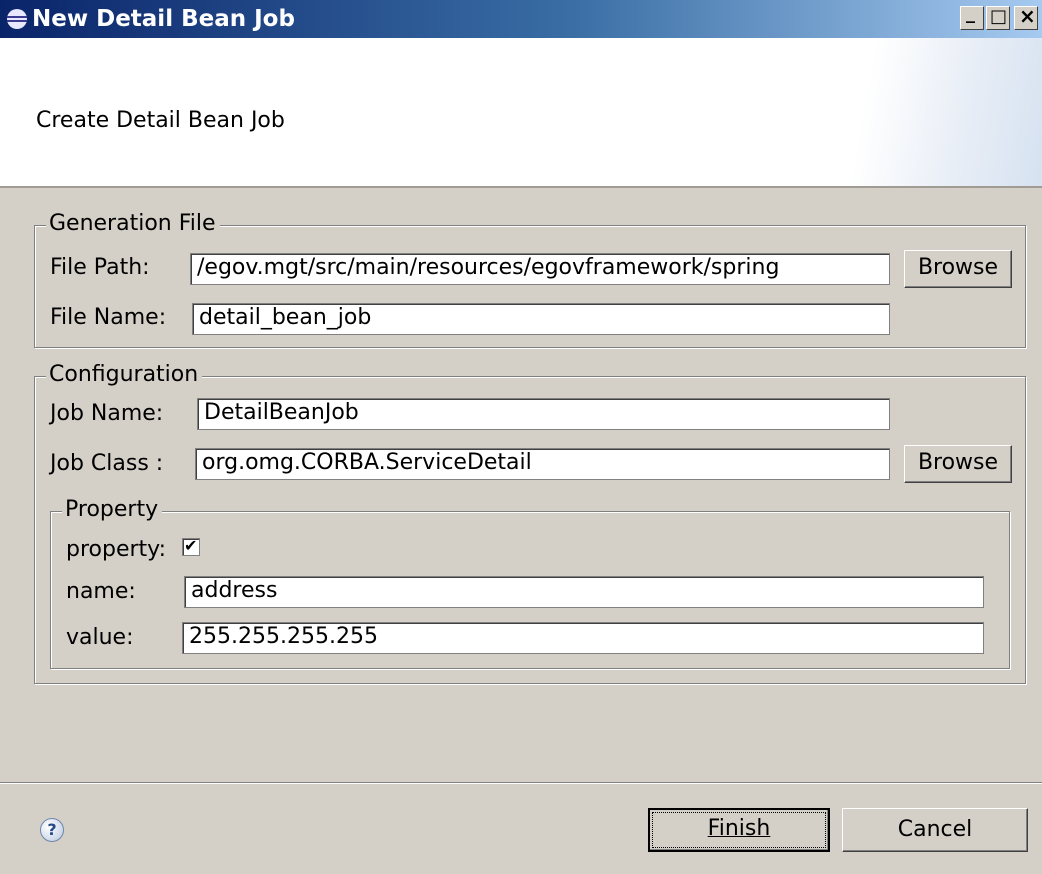 The image size is (1042, 874). What do you see at coordinates (542, 464) in the screenshot?
I see `job-class-input: org.omg.CORBA.ServiceDetail` at bounding box center [542, 464].